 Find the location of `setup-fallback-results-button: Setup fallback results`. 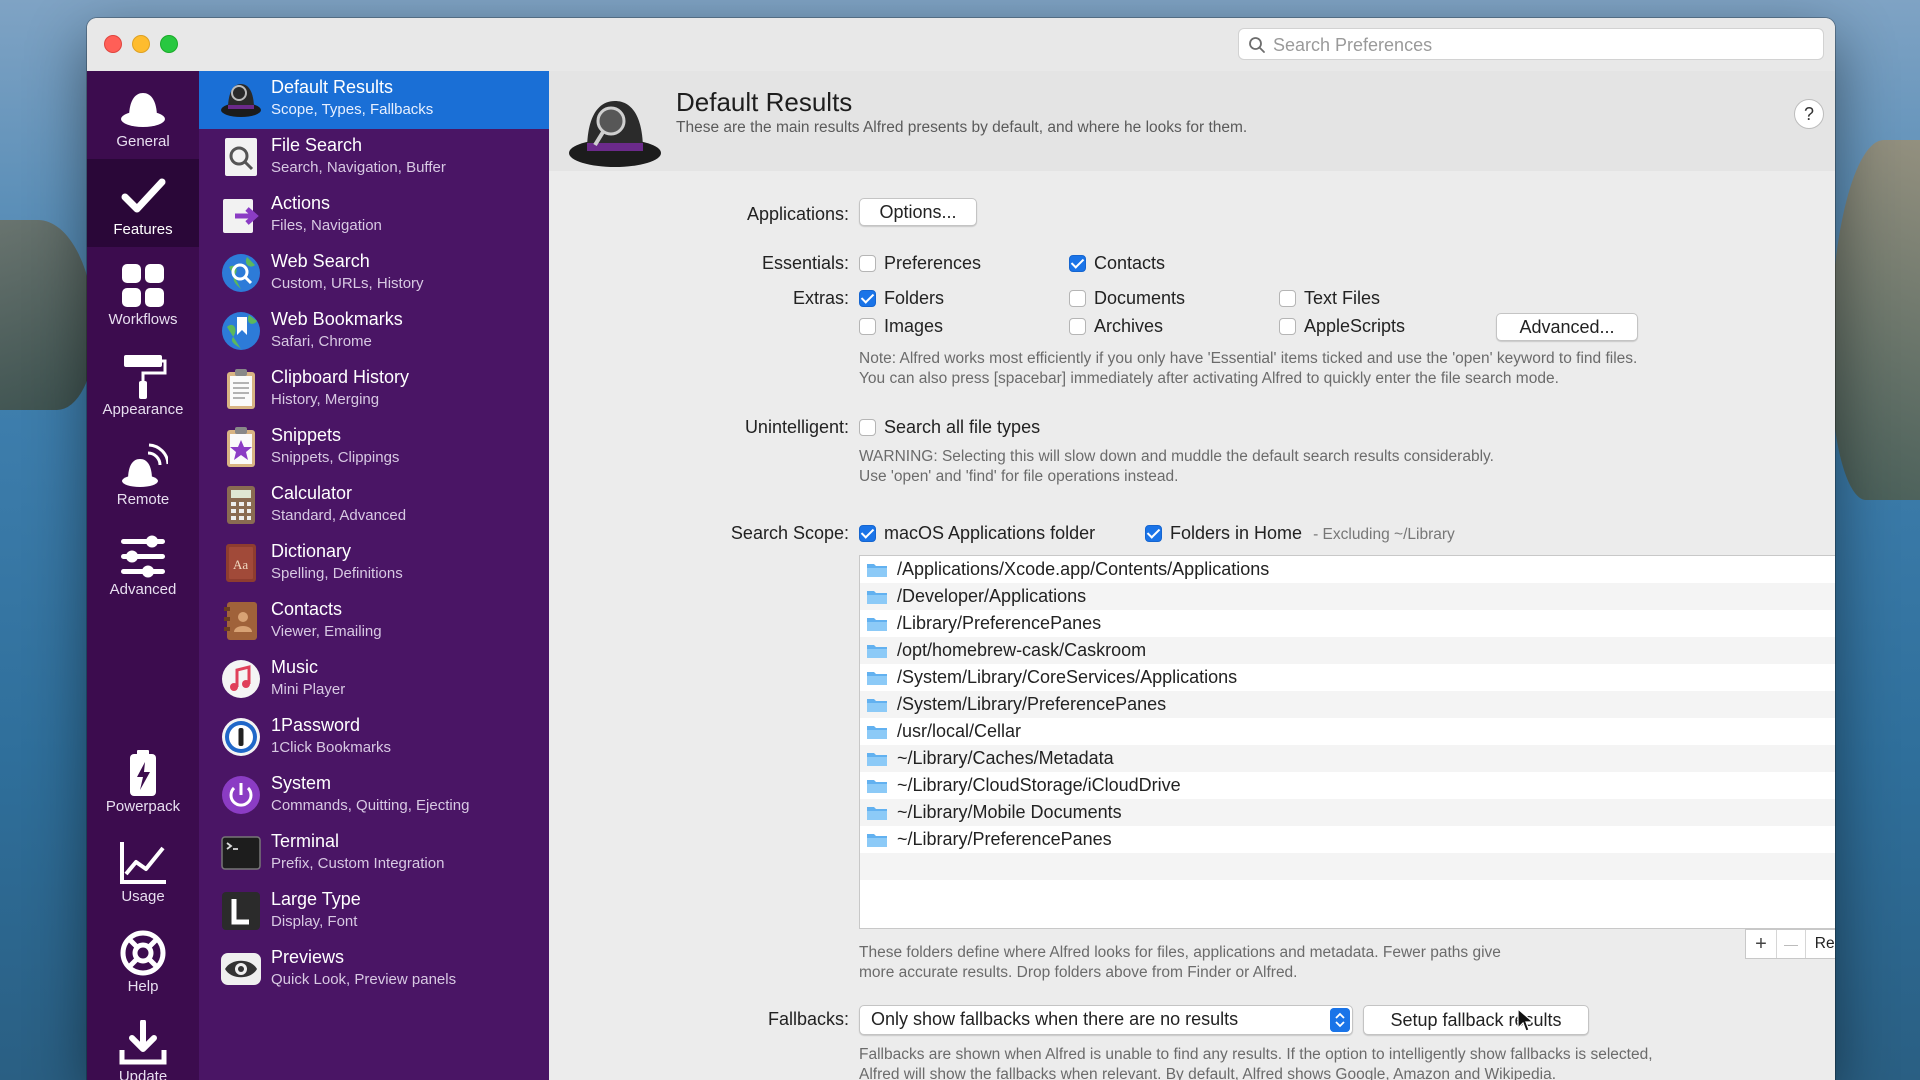

setup-fallback-results-button: Setup fallback results is located at coordinates (1476, 1020).